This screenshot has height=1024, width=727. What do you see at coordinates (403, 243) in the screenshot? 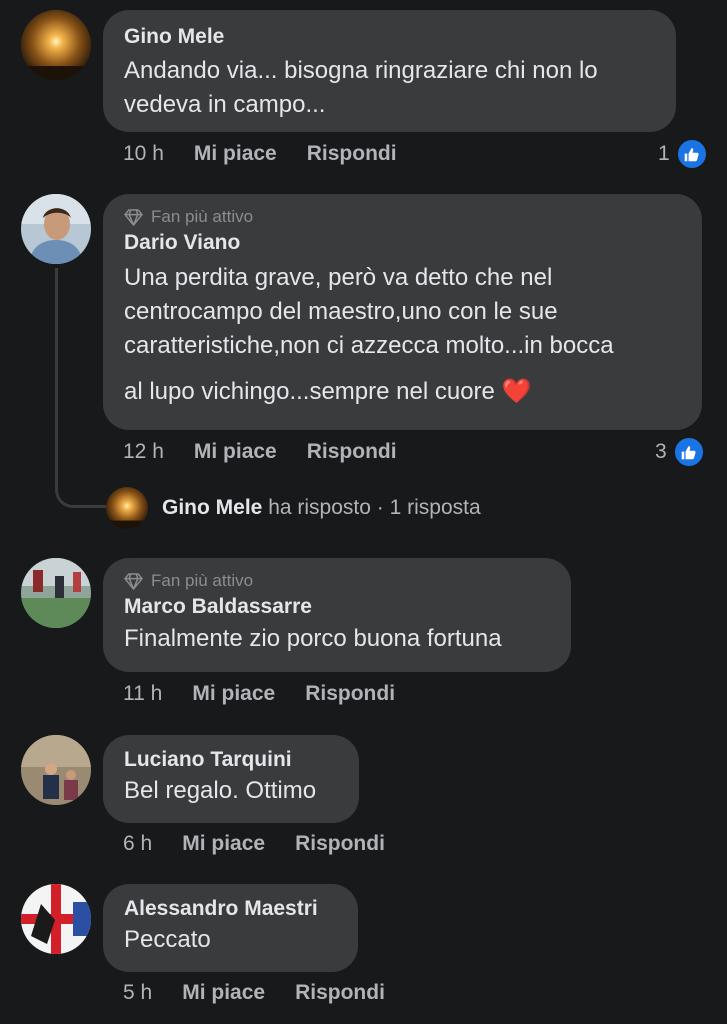
I see `commenter-name: Dario Viano` at bounding box center [403, 243].